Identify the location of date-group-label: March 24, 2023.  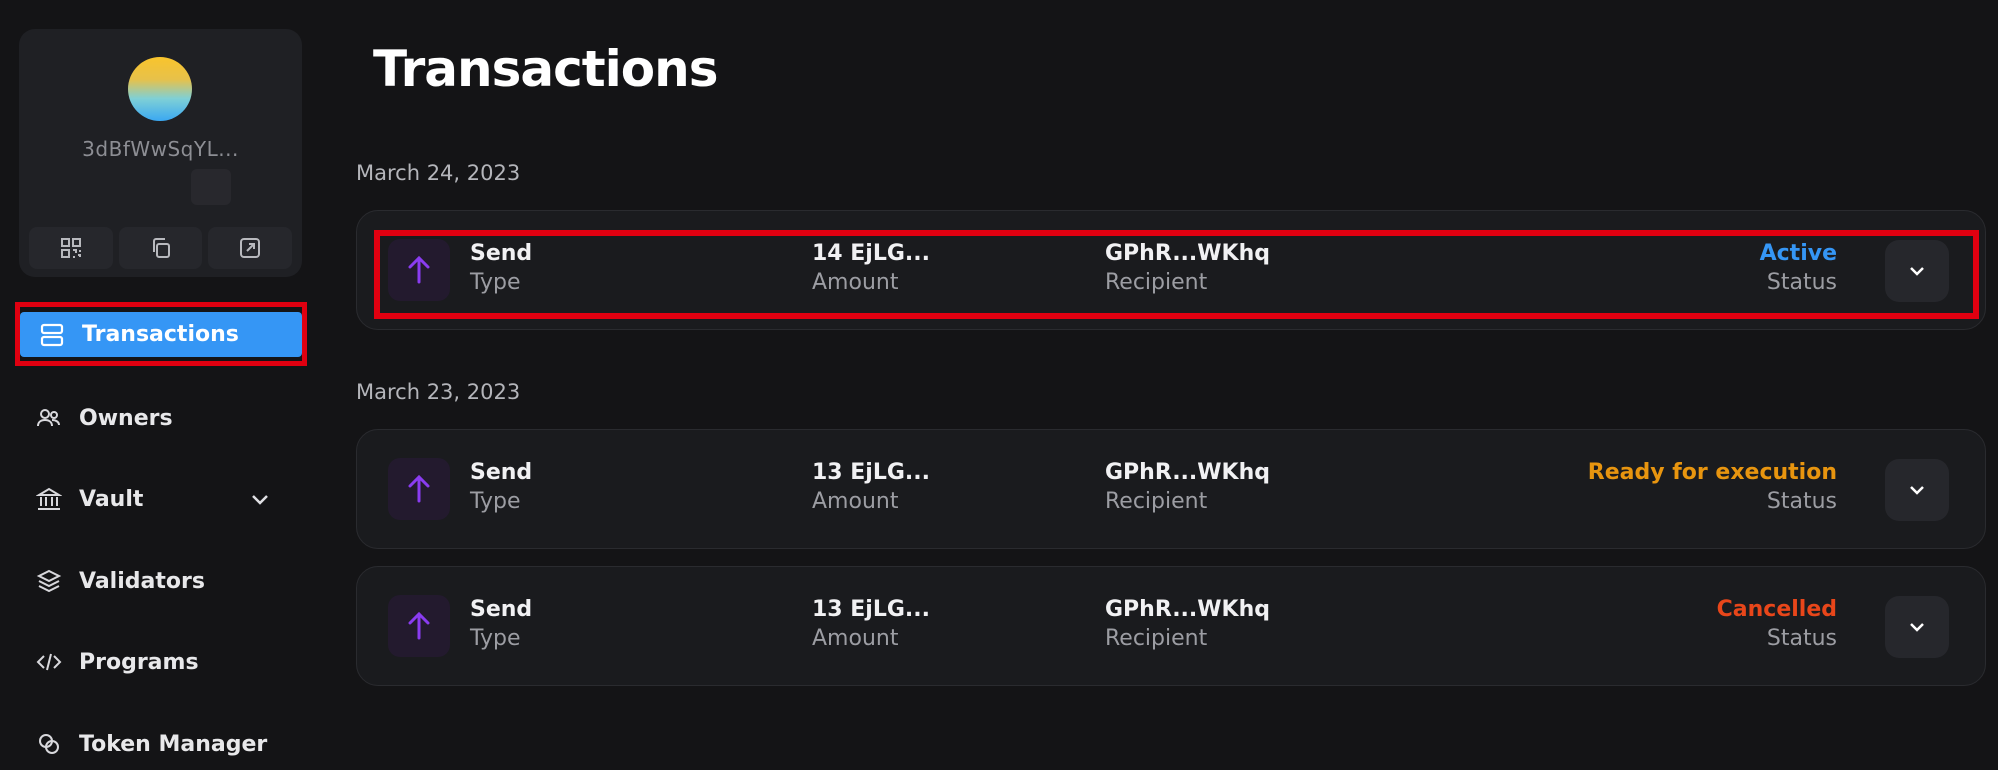
(438, 173).